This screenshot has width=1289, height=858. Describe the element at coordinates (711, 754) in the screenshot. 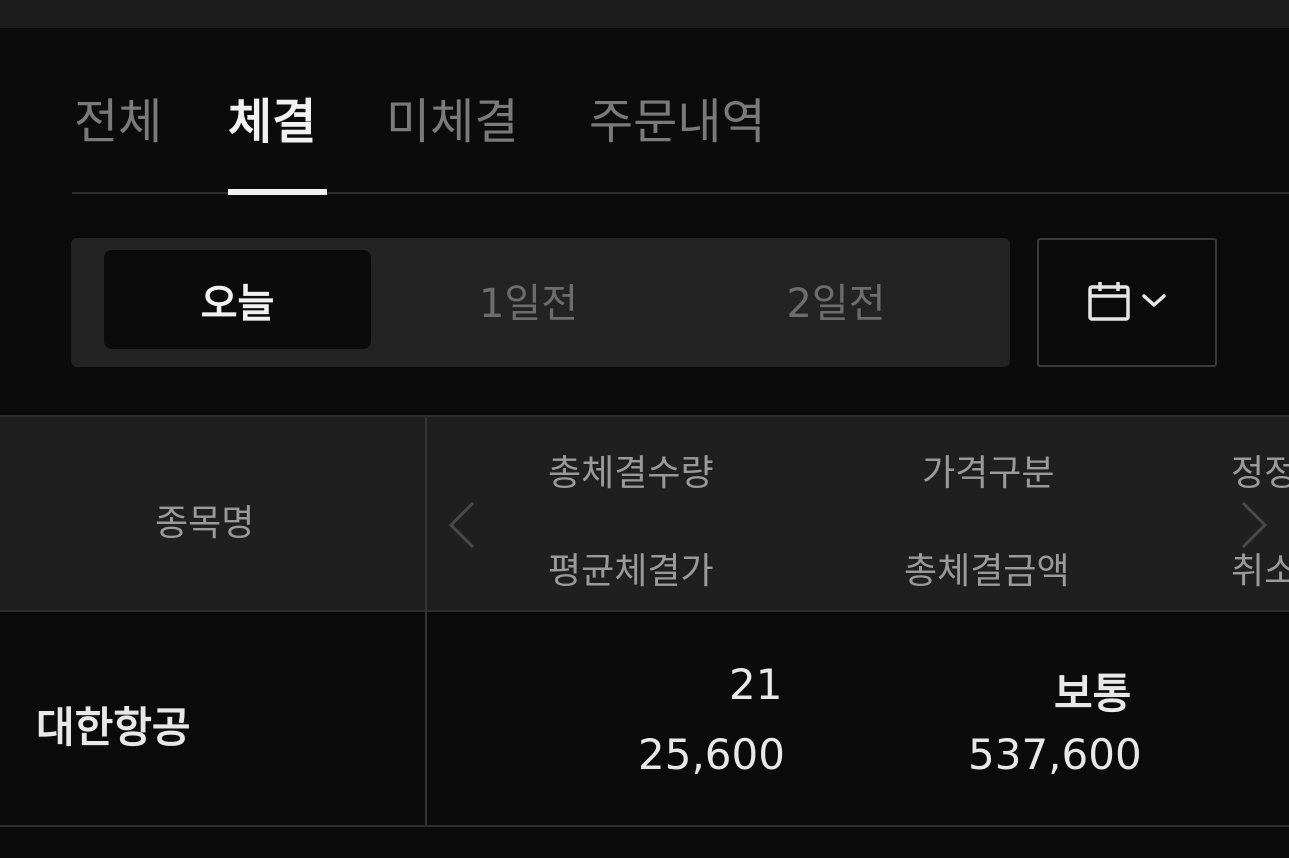

I see `row-avg-filled-price: 25,600` at that location.